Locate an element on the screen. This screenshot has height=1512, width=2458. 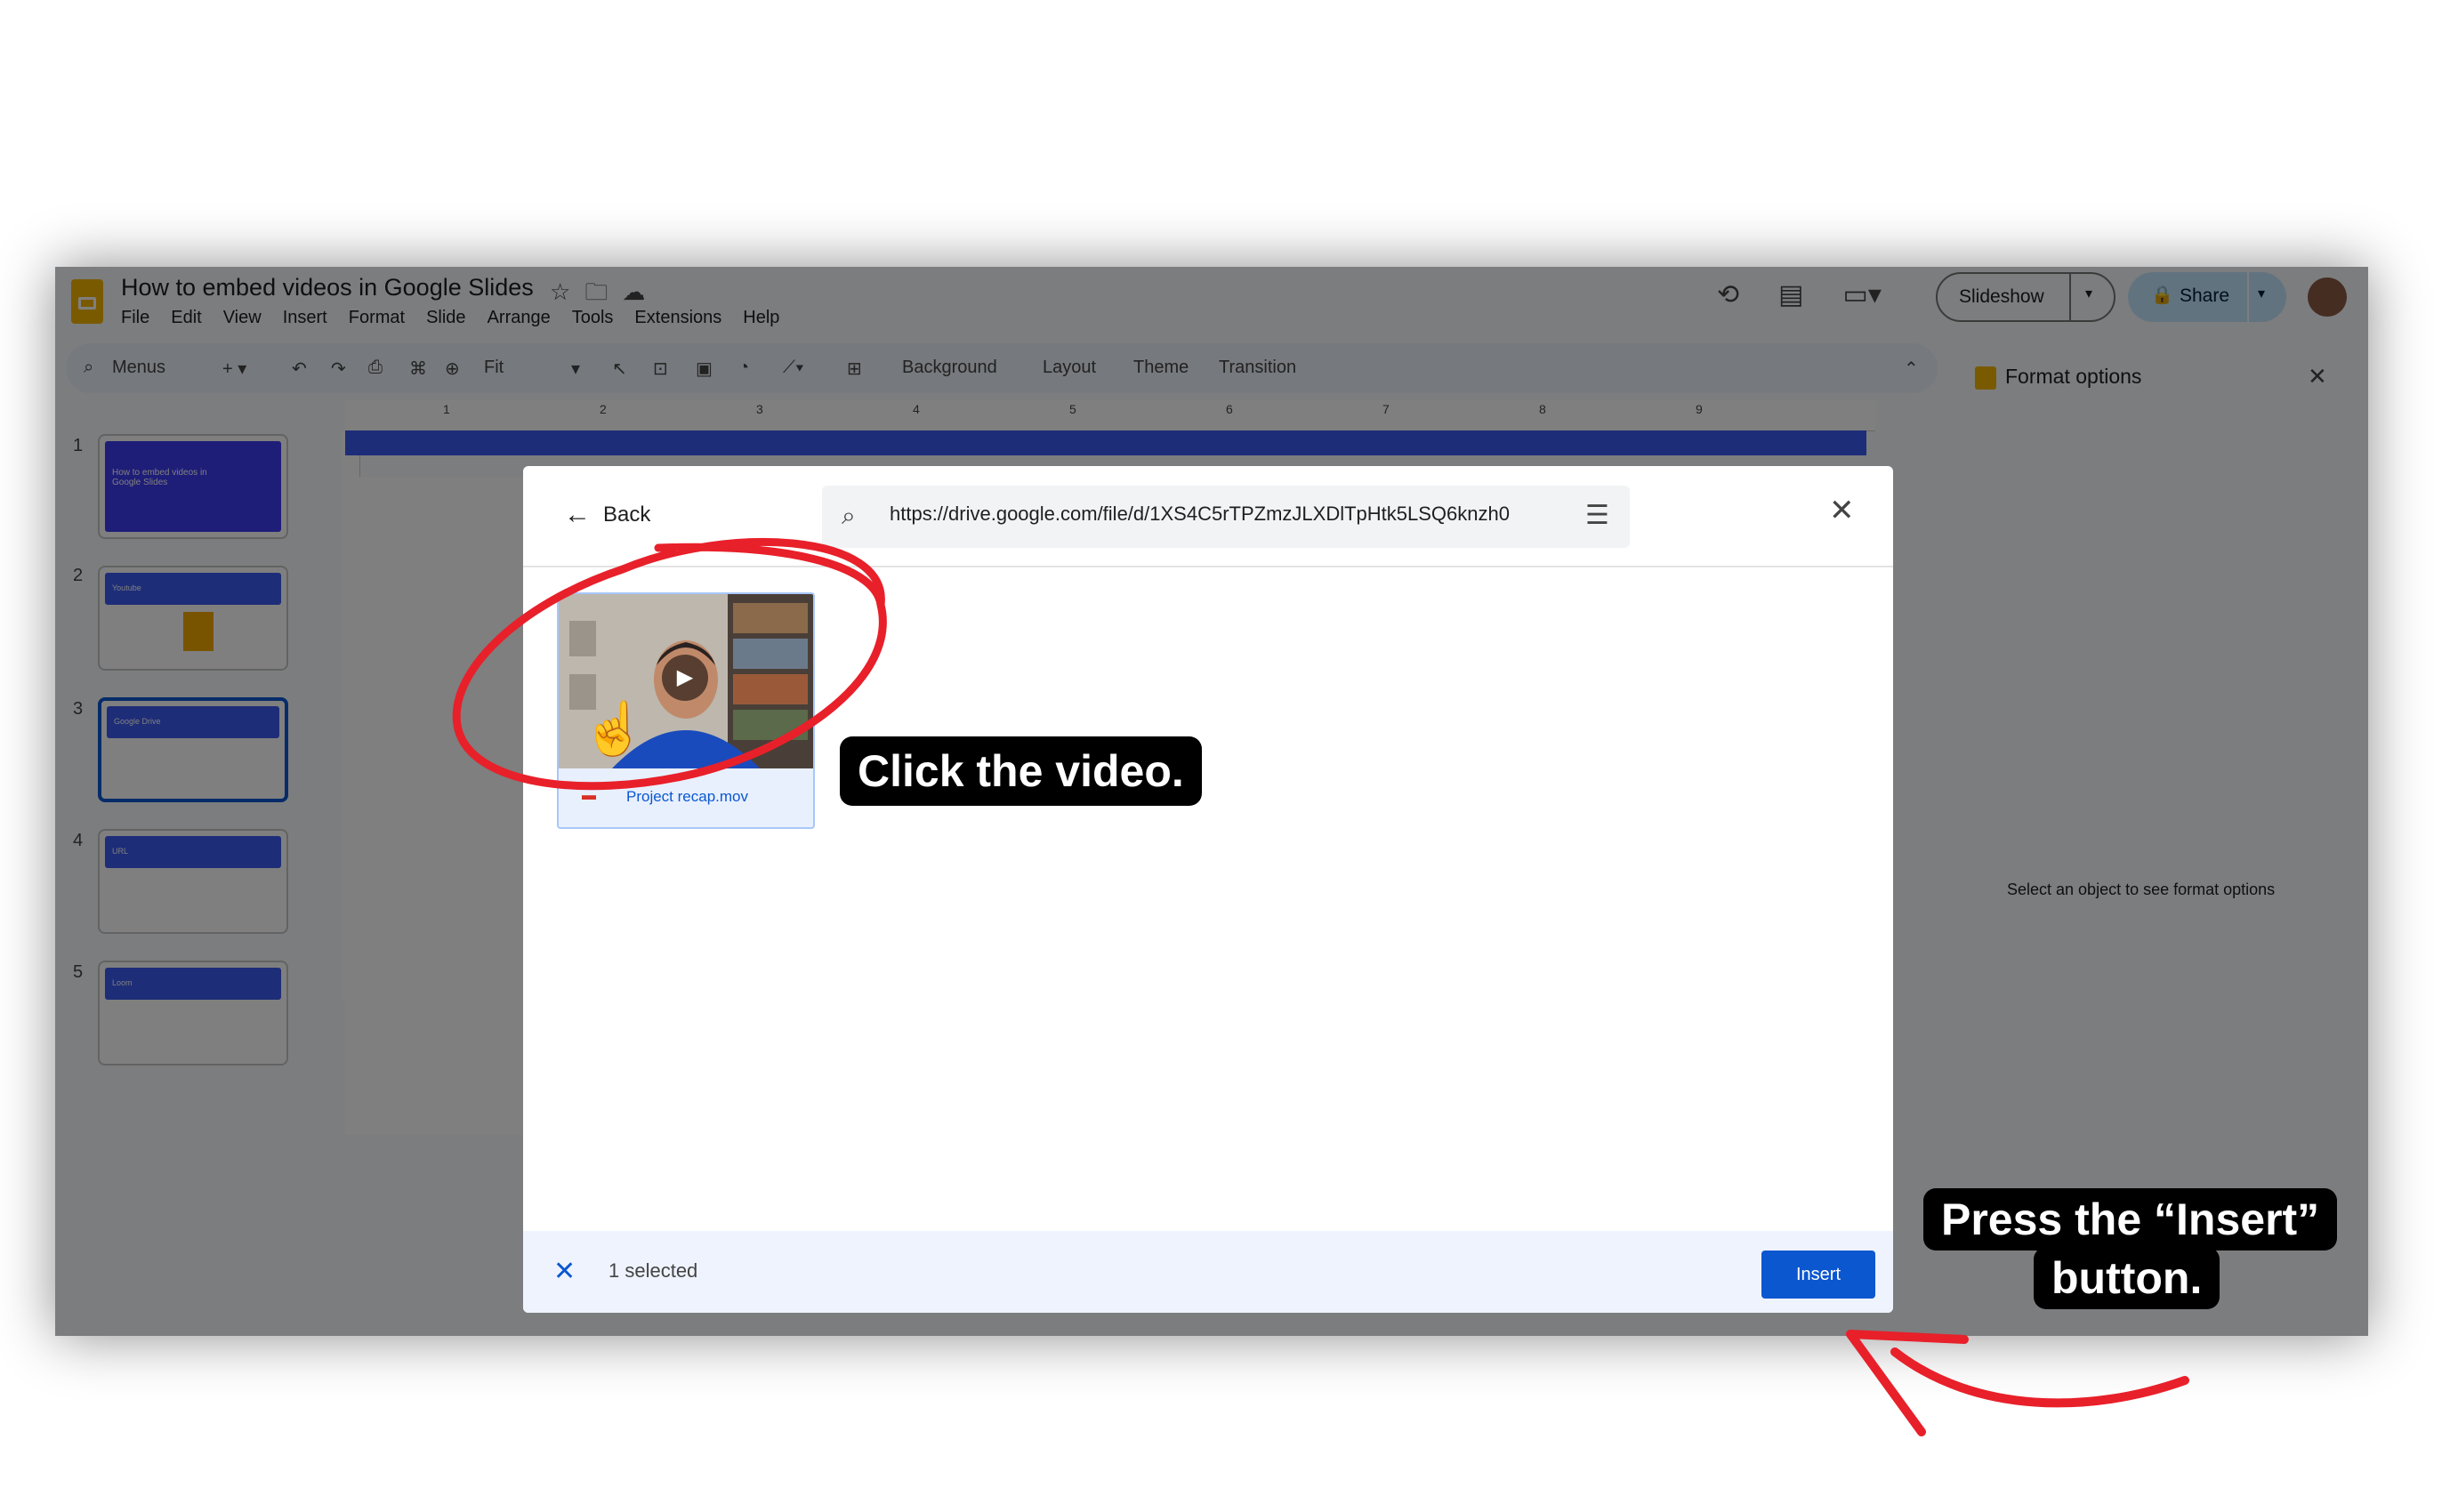
callout-click-video: Click the video. is located at coordinates (1021, 771).